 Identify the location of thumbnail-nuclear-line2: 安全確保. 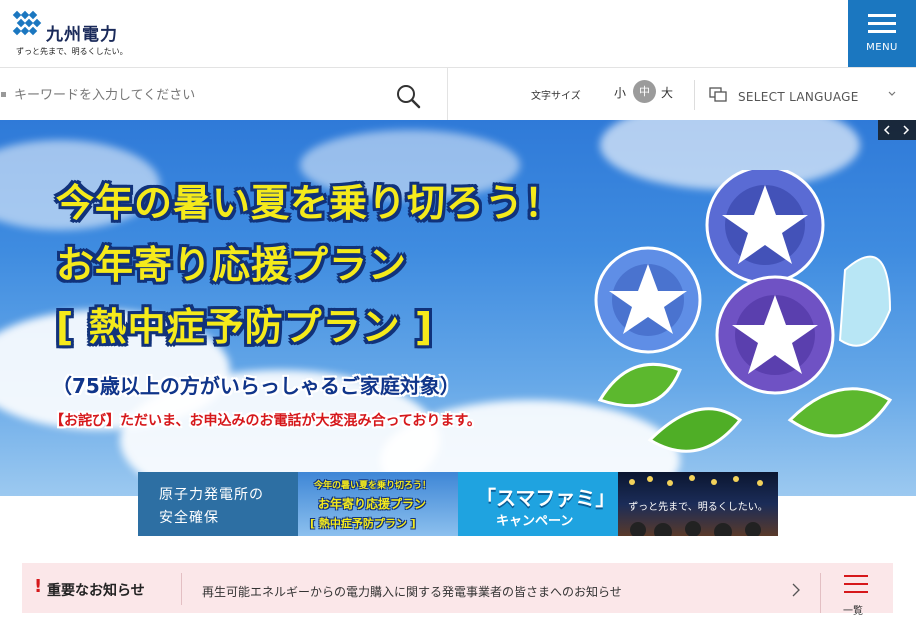
(189, 518).